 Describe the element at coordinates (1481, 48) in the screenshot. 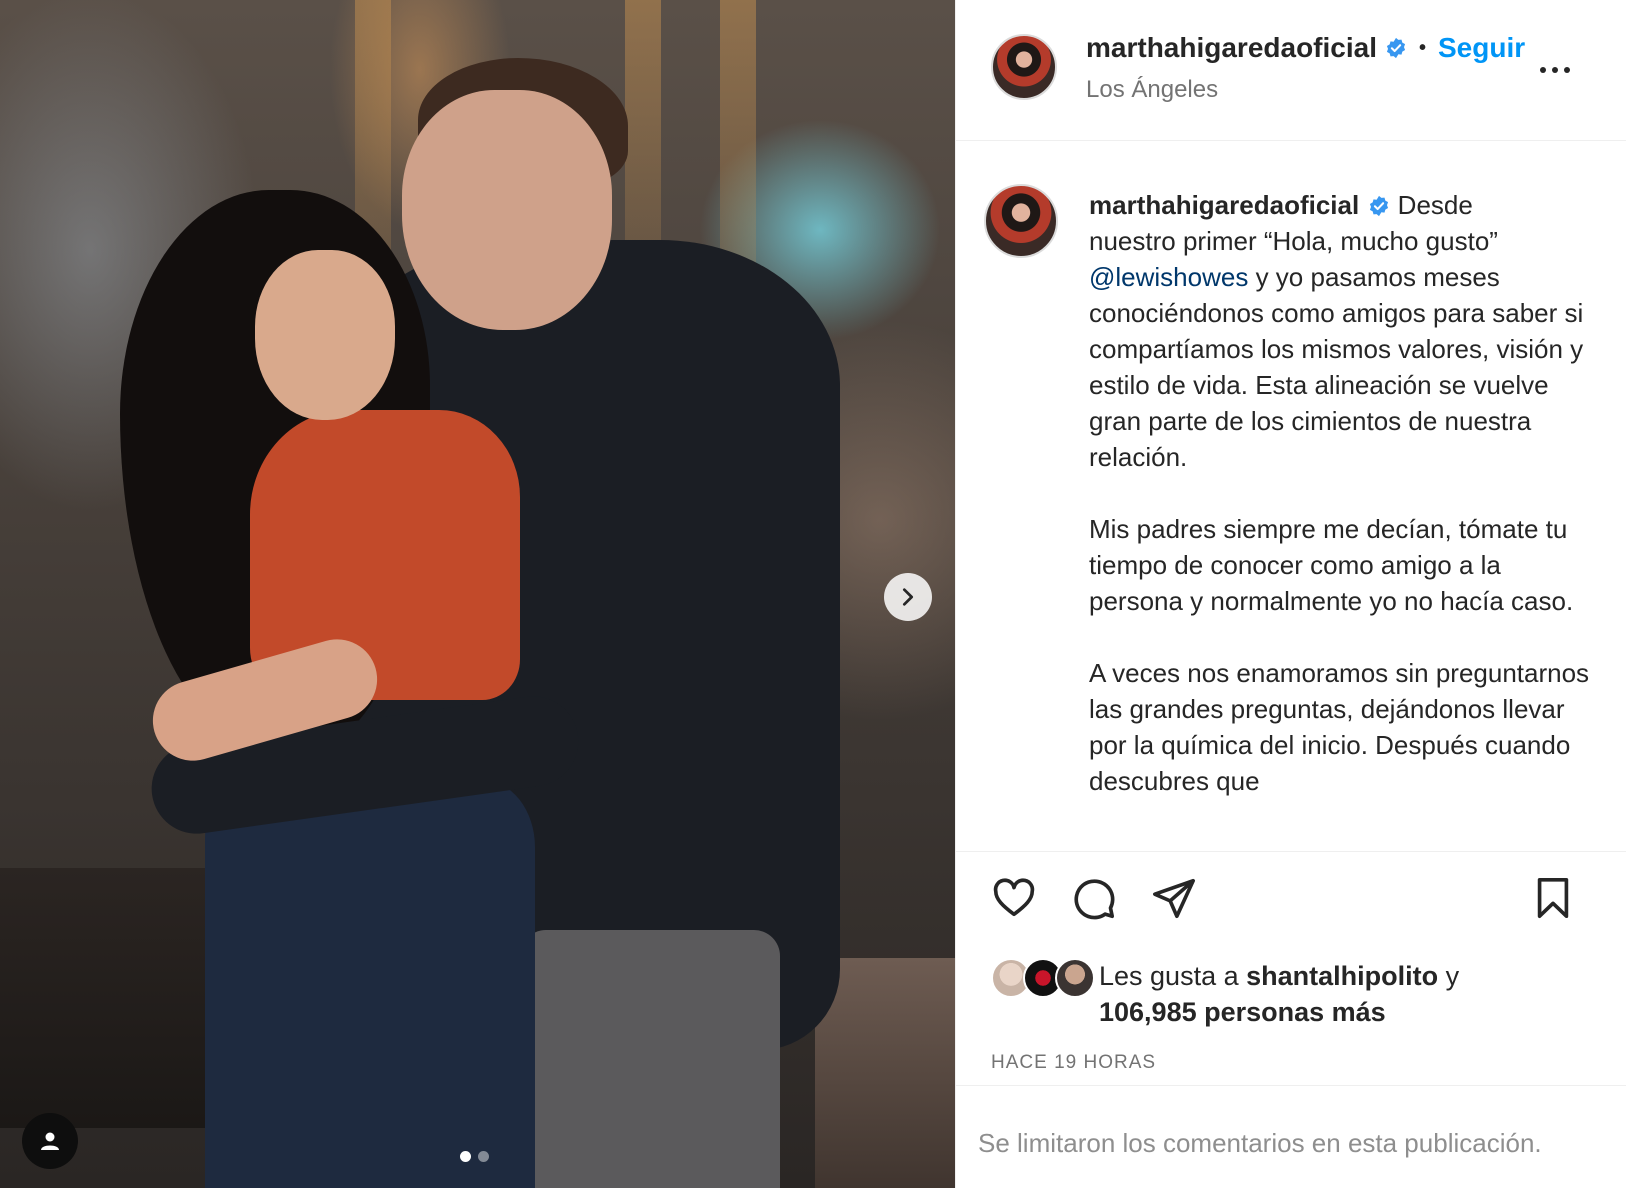

I see `follow-button: Seguir` at that location.